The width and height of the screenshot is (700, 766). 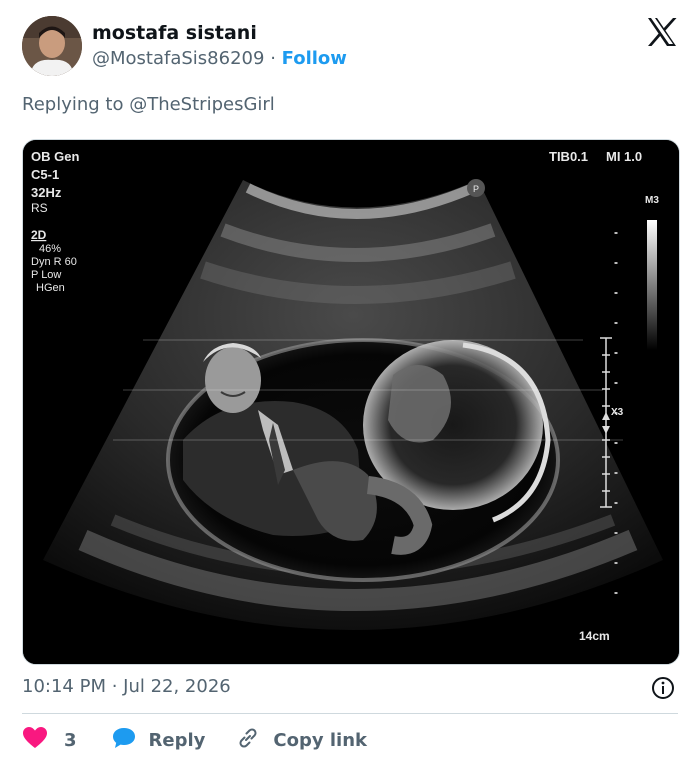 What do you see at coordinates (39, 235) in the screenshot?
I see `us-2d-label: 2D` at bounding box center [39, 235].